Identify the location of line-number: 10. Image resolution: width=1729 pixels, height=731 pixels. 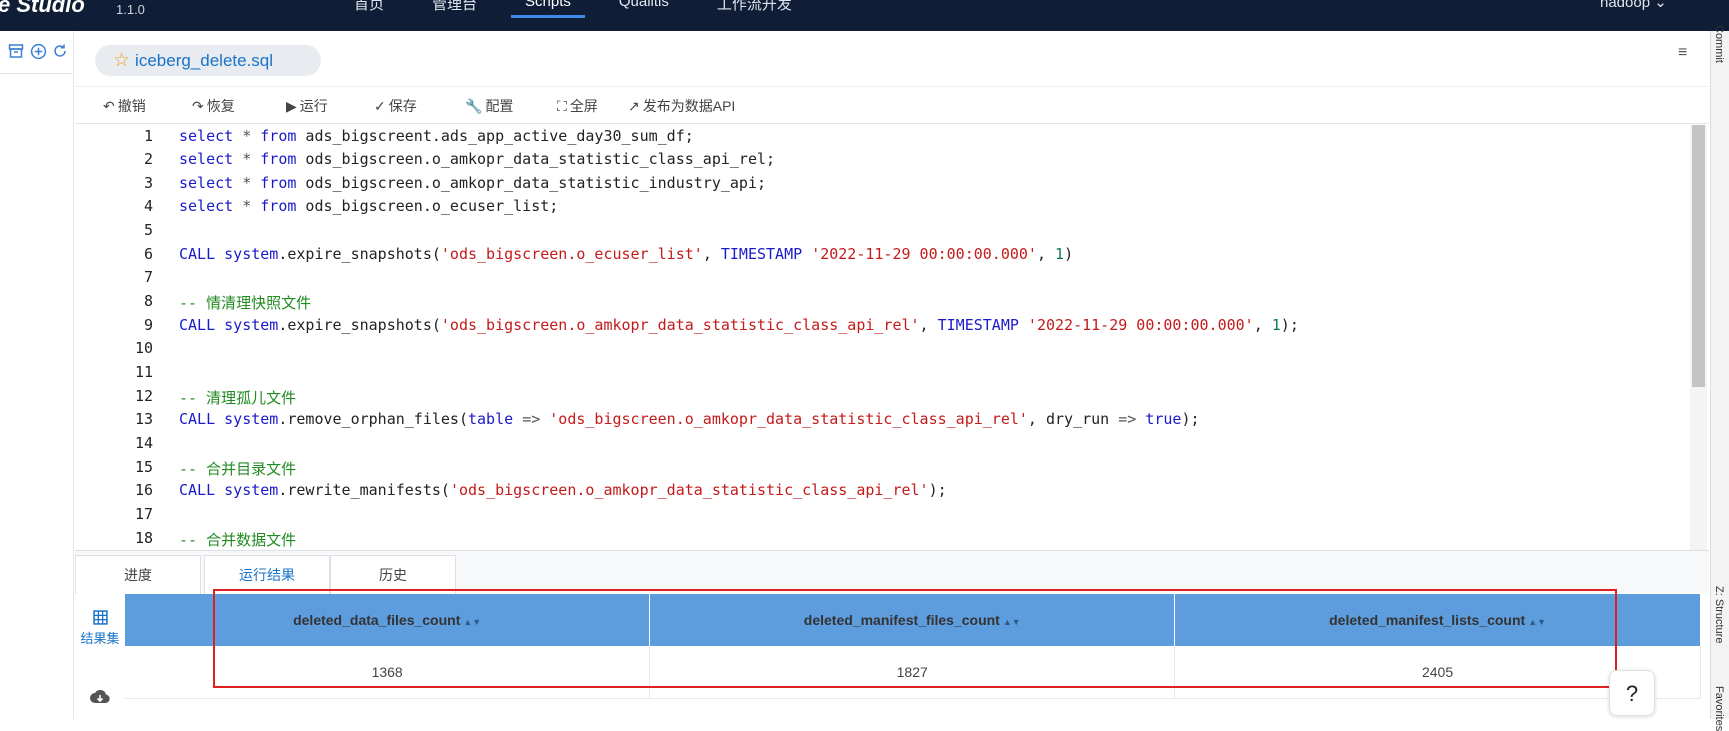
(143, 348).